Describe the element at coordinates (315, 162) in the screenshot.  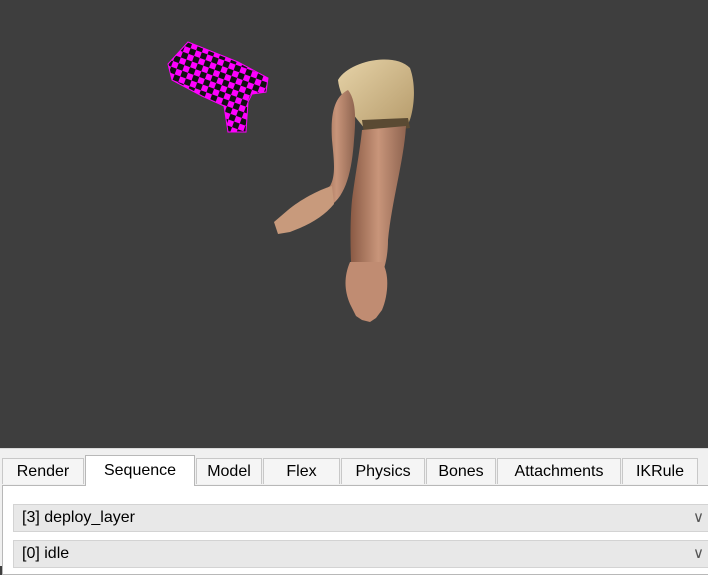
I see `left-arm-model` at that location.